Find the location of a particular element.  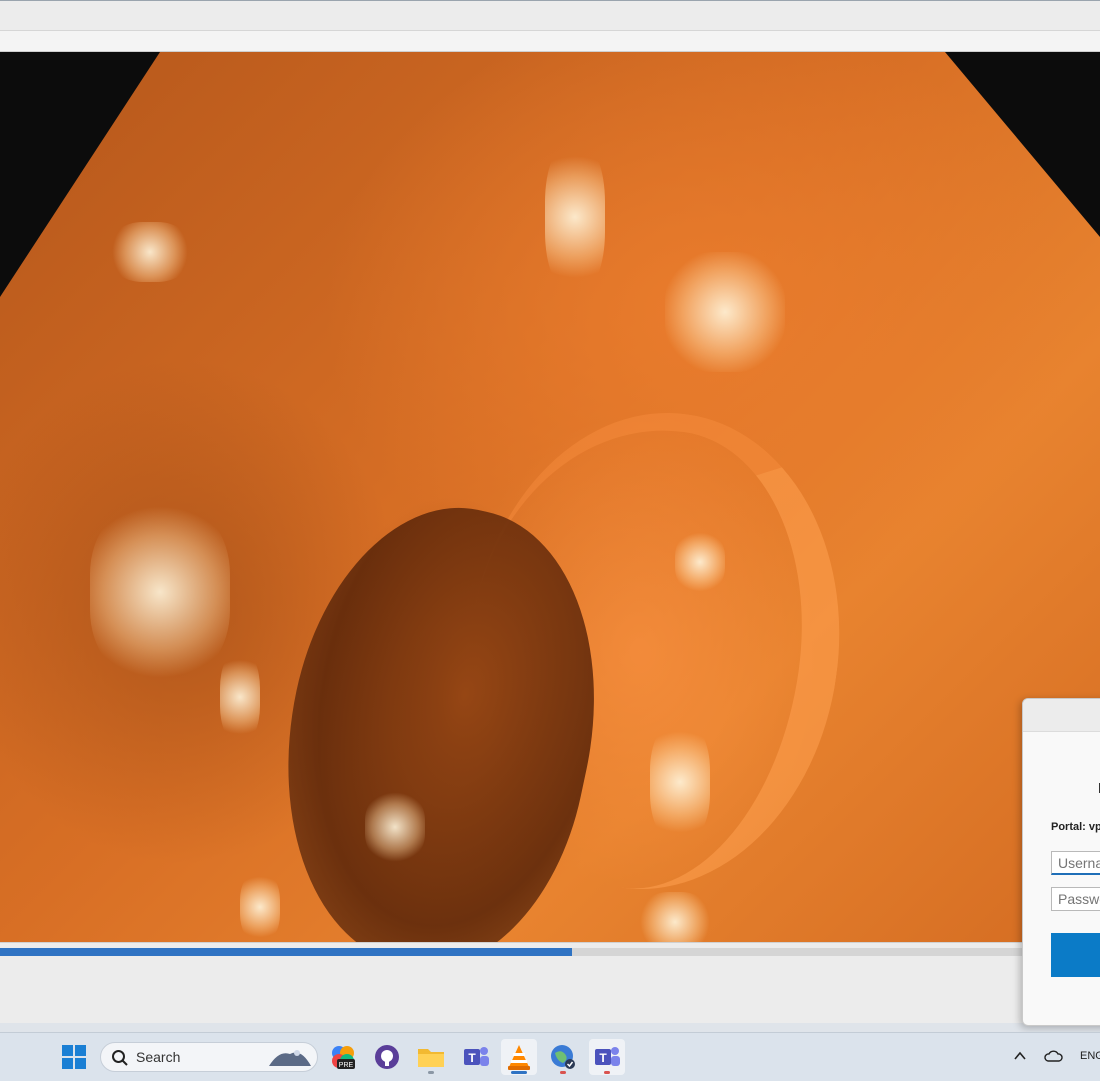

file-explorer-icon is located at coordinates (431, 1058).